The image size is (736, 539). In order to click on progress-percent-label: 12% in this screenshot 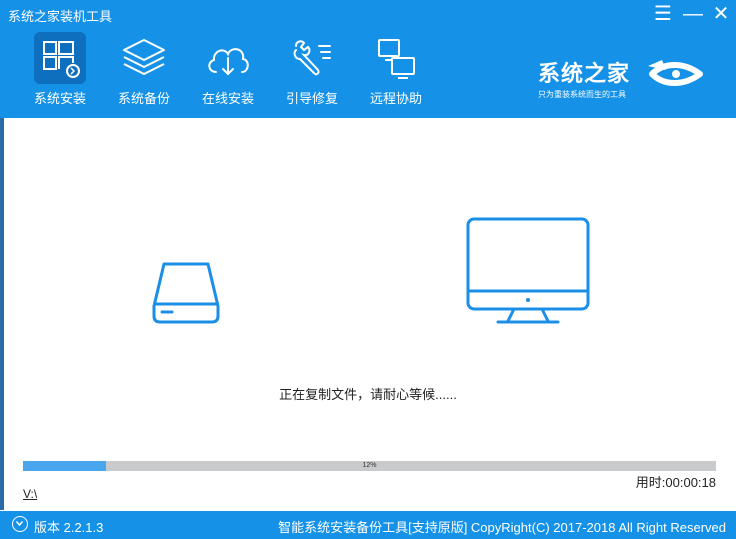, I will do `click(369, 465)`.